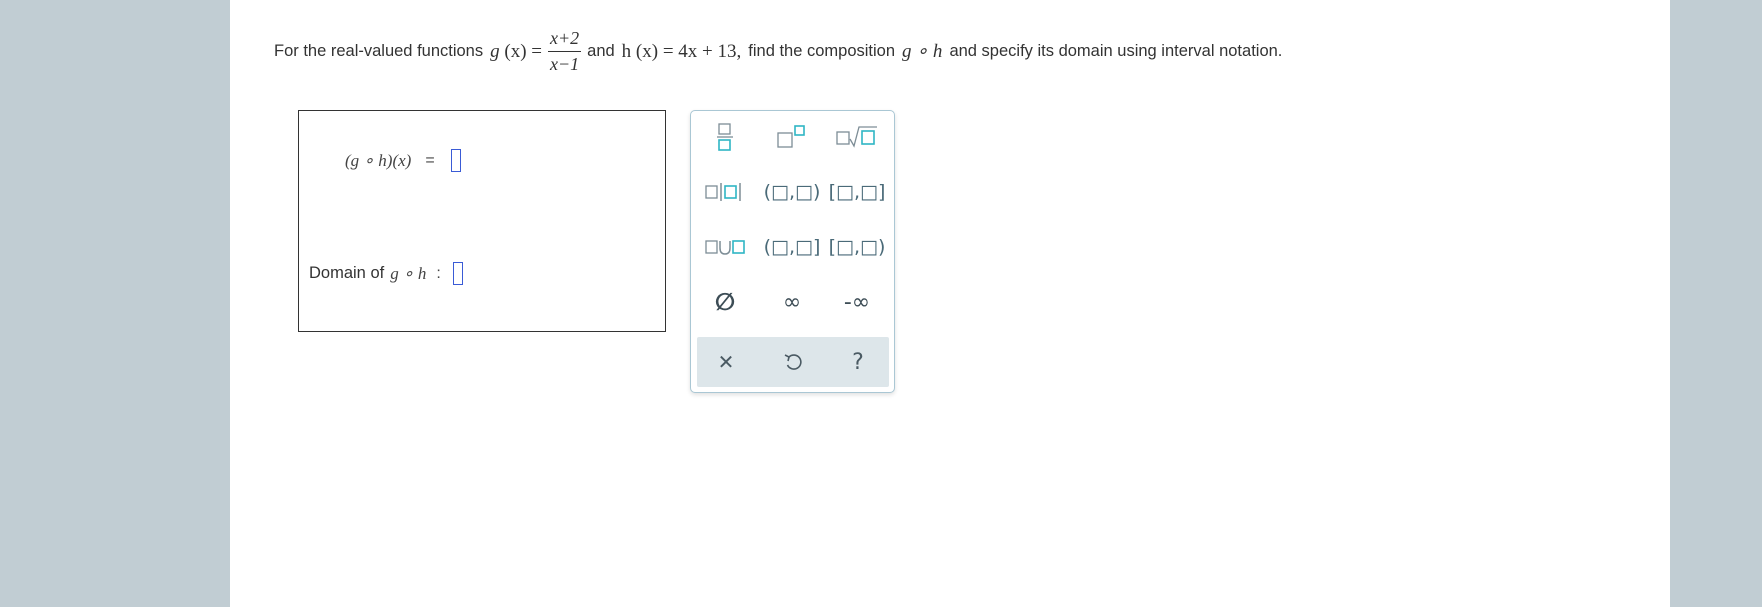  I want to click on negative-infinity-icon: -∞, so click(857, 302).